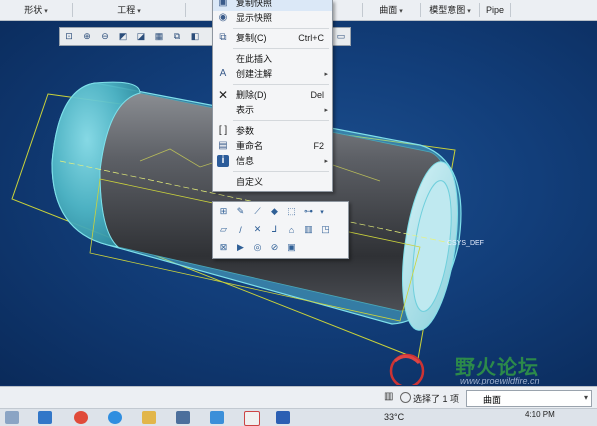  Describe the element at coordinates (272, 182) in the screenshot. I see `menu-item-customize: 自定义` at that location.